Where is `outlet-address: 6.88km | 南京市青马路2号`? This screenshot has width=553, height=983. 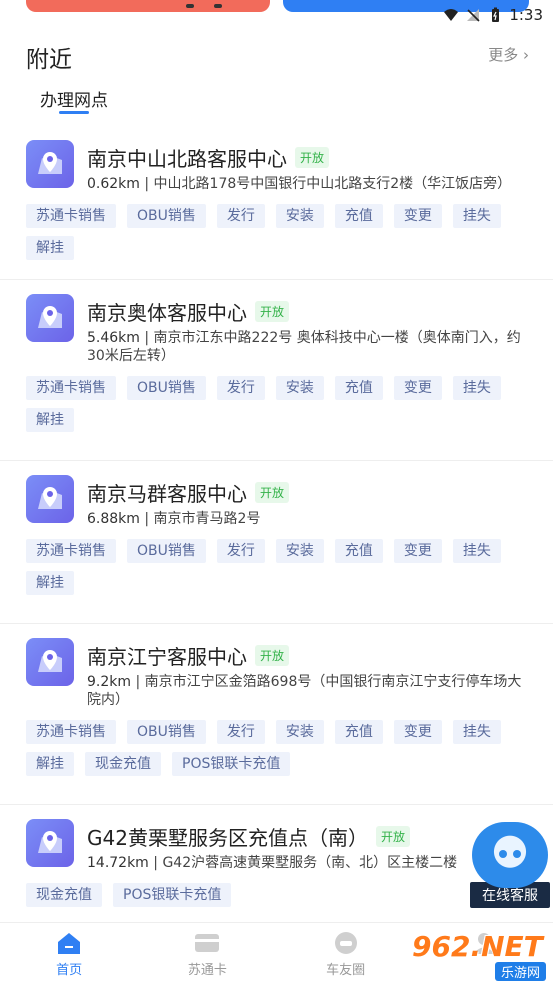 outlet-address: 6.88km | 南京市青马路2号 is located at coordinates (174, 519).